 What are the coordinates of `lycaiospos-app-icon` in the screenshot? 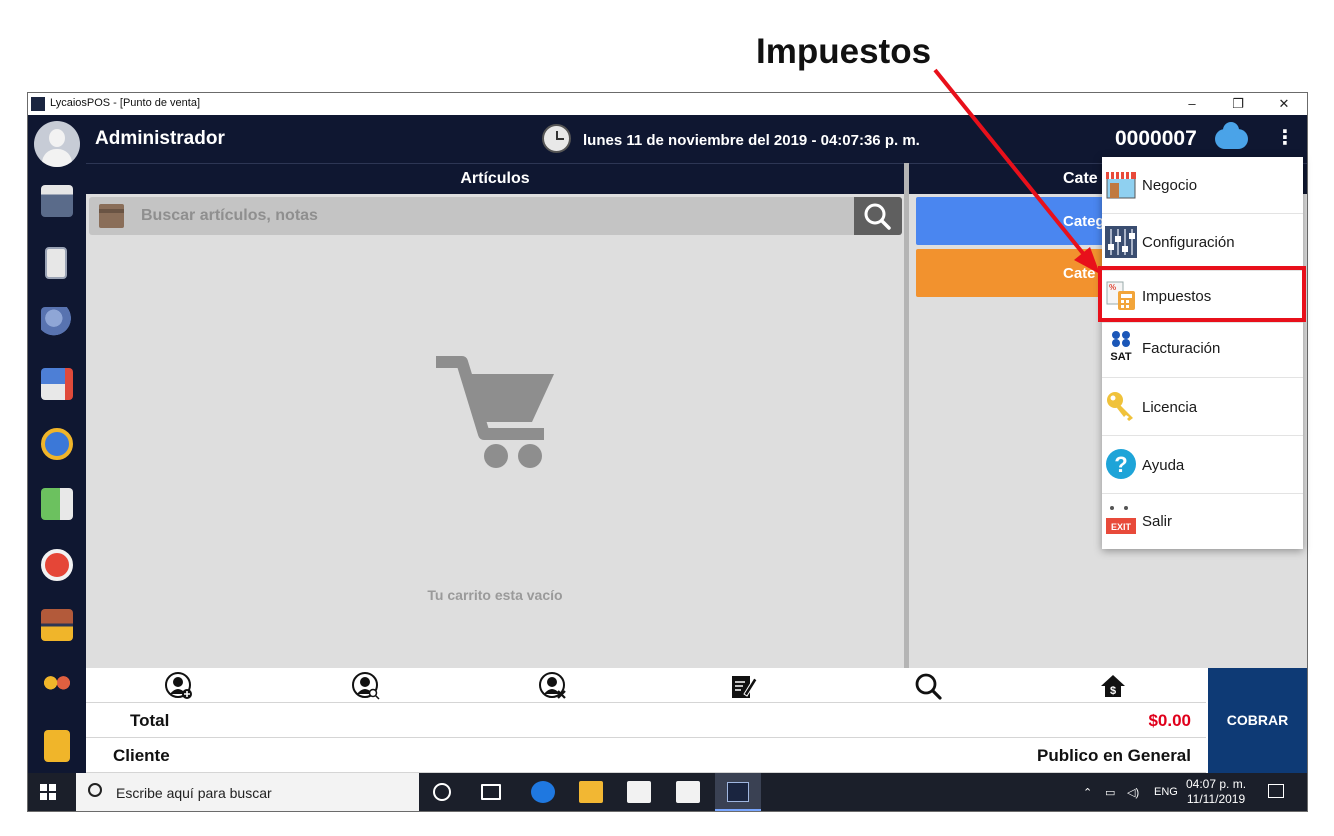 It's located at (738, 792).